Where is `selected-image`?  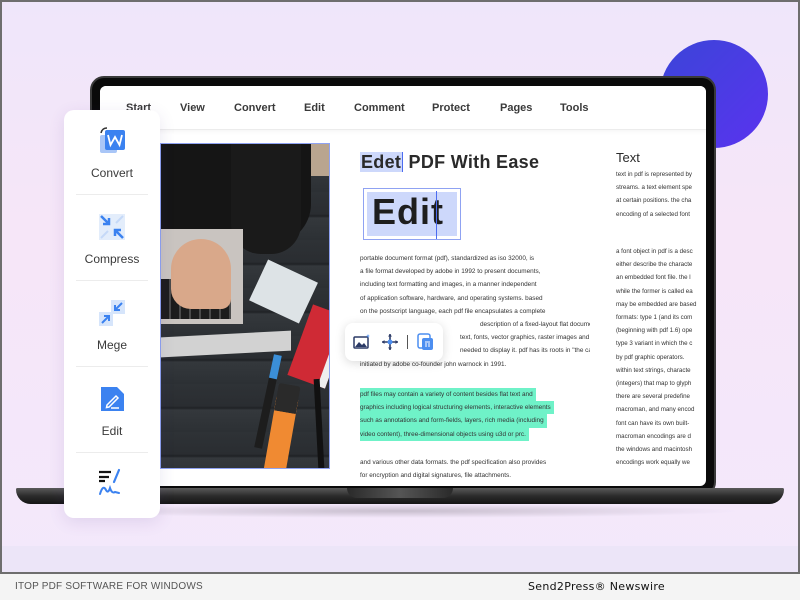 selected-image is located at coordinates (245, 306).